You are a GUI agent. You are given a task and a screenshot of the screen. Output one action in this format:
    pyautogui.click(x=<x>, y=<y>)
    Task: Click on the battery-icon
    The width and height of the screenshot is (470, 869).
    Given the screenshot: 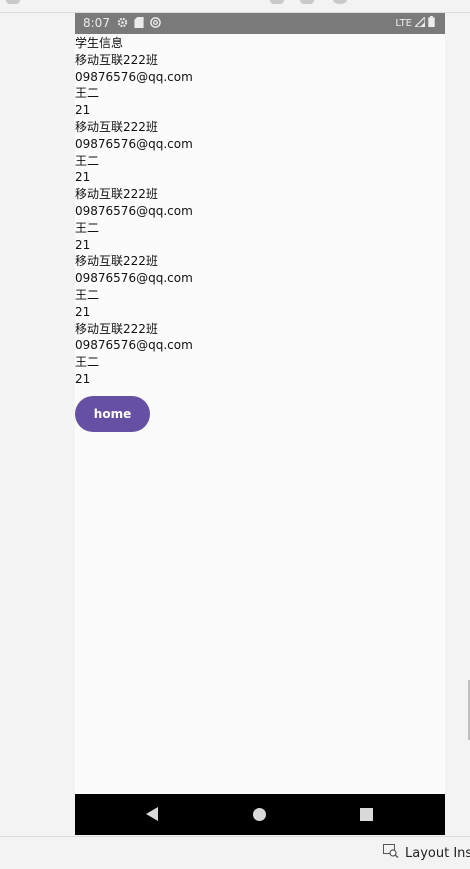 What is the action you would take?
    pyautogui.click(x=431, y=23)
    